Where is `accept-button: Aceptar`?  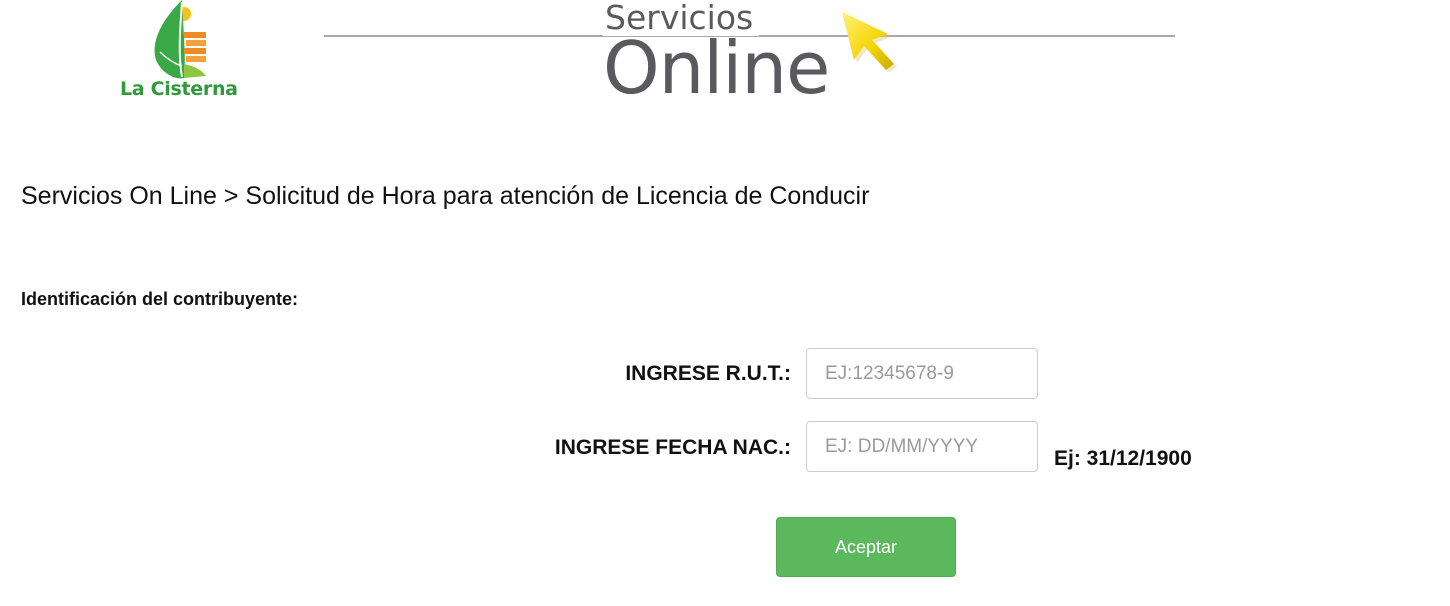 accept-button: Aceptar is located at coordinates (866, 547).